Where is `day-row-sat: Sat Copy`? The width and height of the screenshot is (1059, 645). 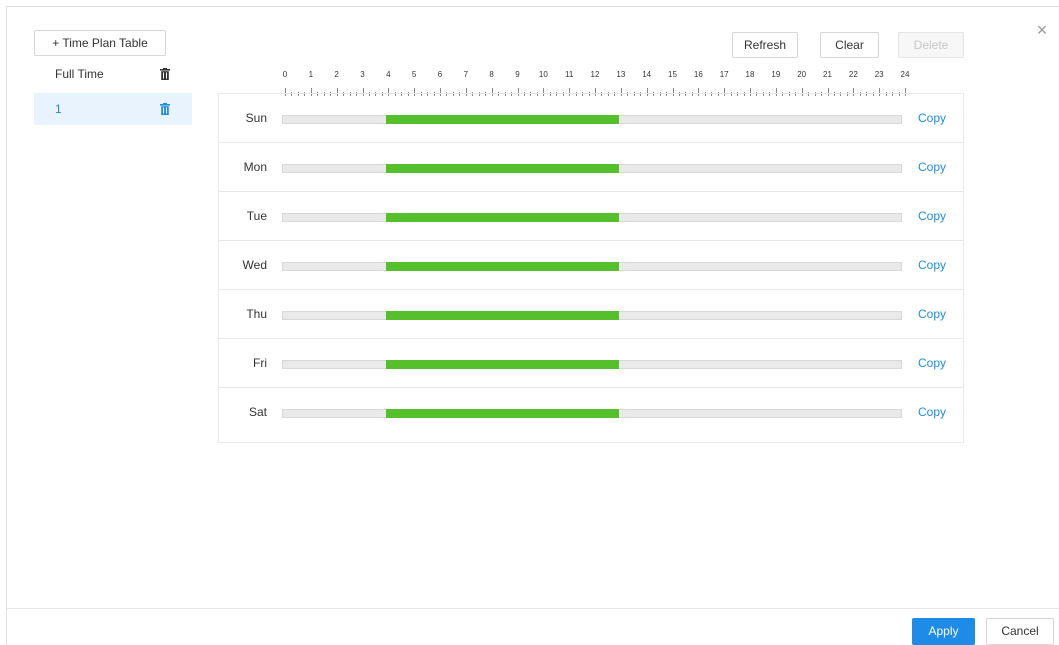 day-row-sat: Sat Copy is located at coordinates (591, 412).